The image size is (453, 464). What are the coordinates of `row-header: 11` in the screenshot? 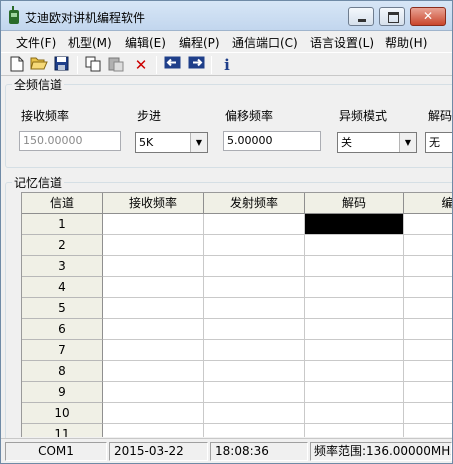 It's located at (62, 430).